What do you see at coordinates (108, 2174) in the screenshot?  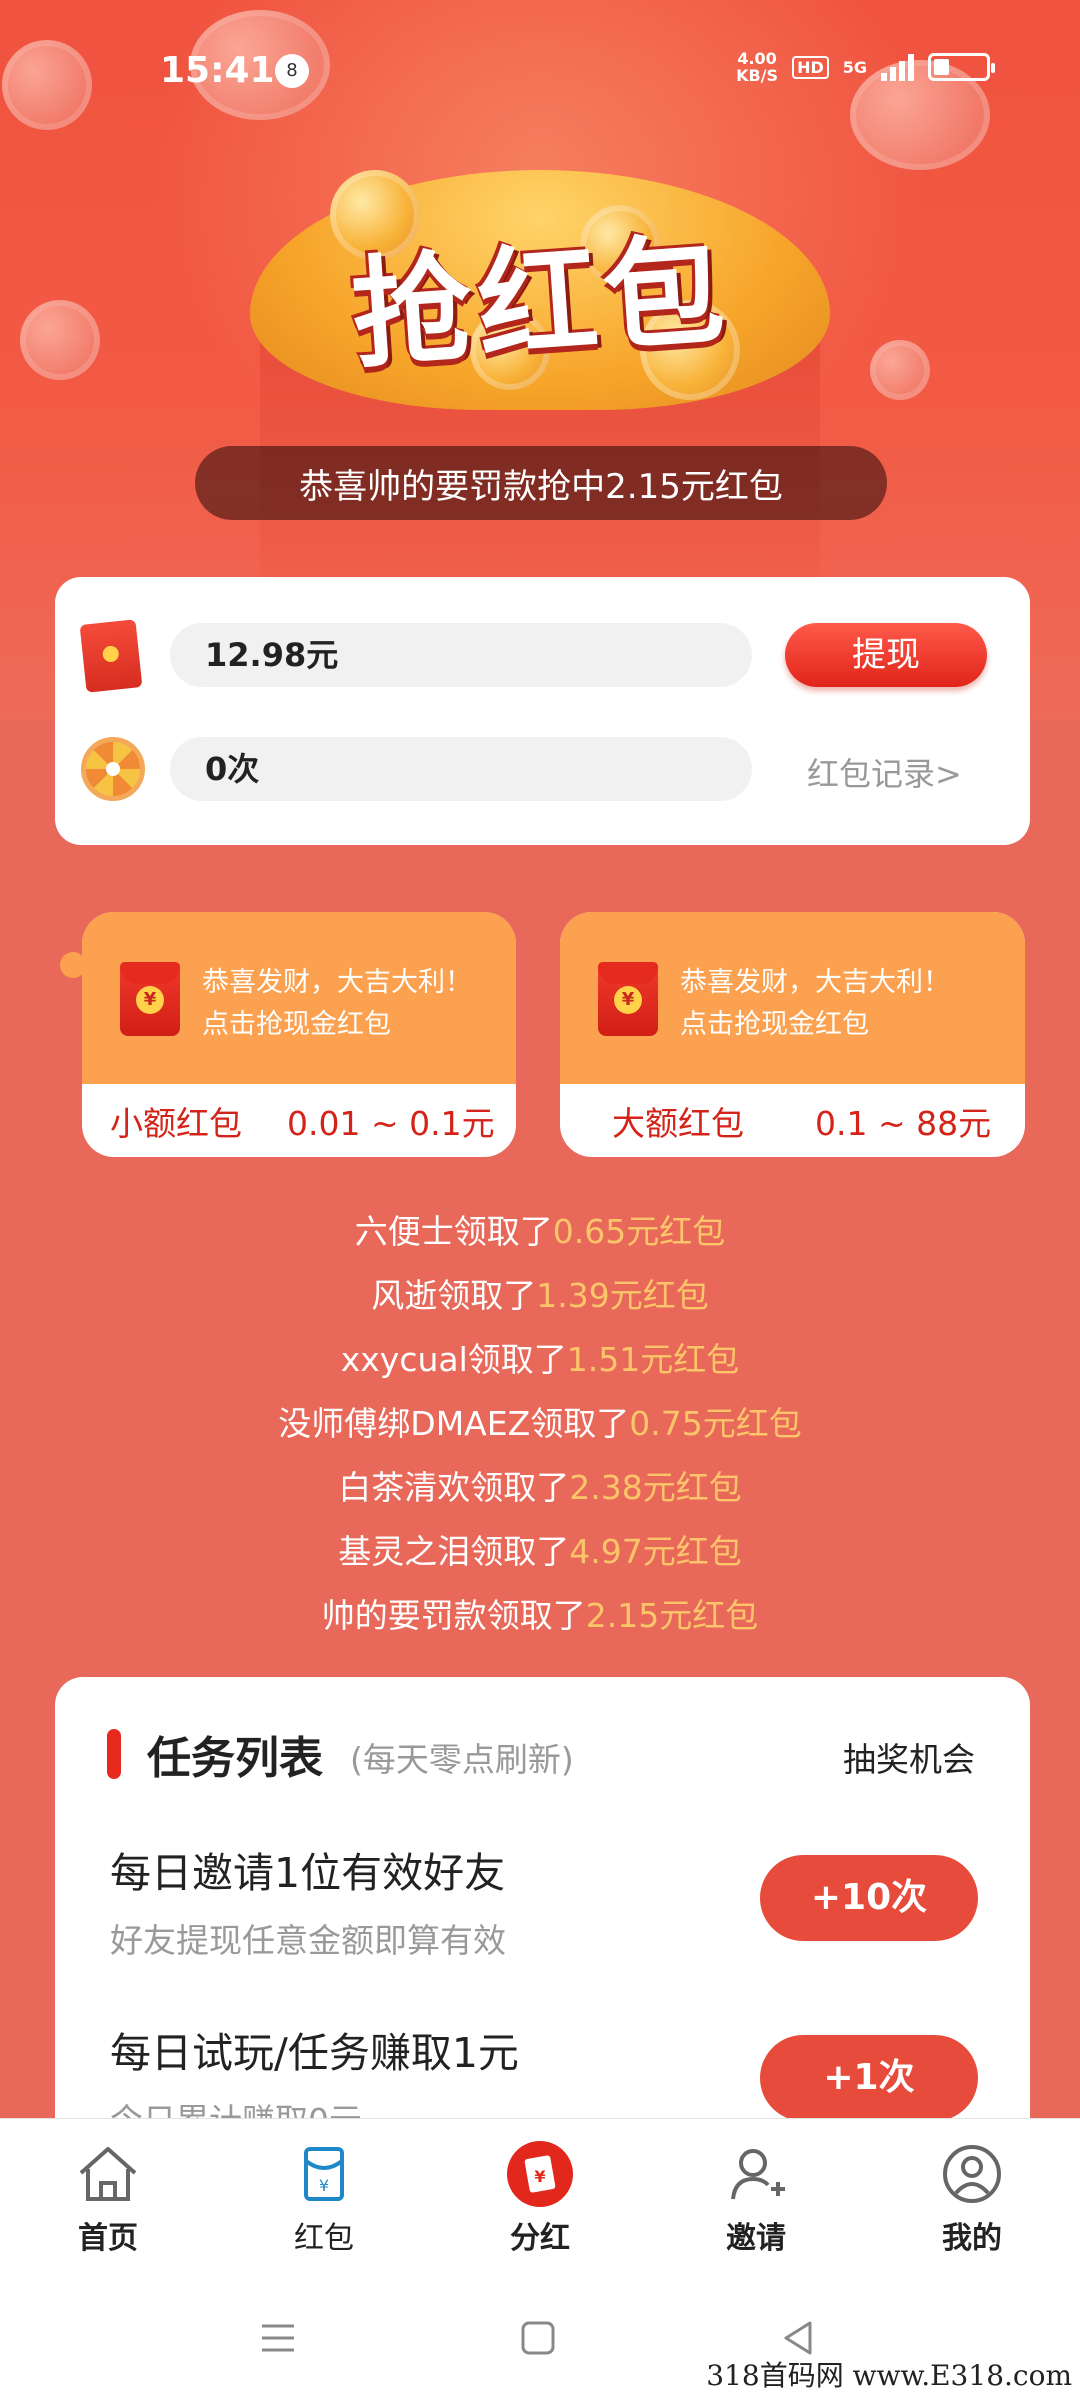 I see `home-icon` at bounding box center [108, 2174].